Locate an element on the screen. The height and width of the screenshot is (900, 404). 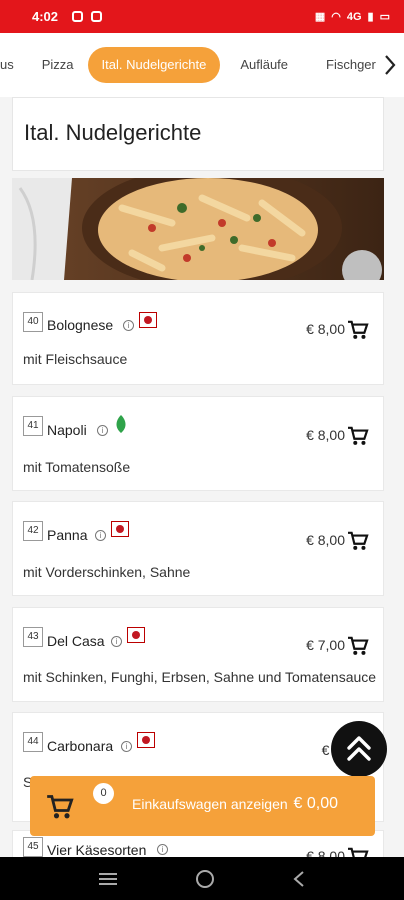
item-number: 45 is located at coordinates (33, 847).